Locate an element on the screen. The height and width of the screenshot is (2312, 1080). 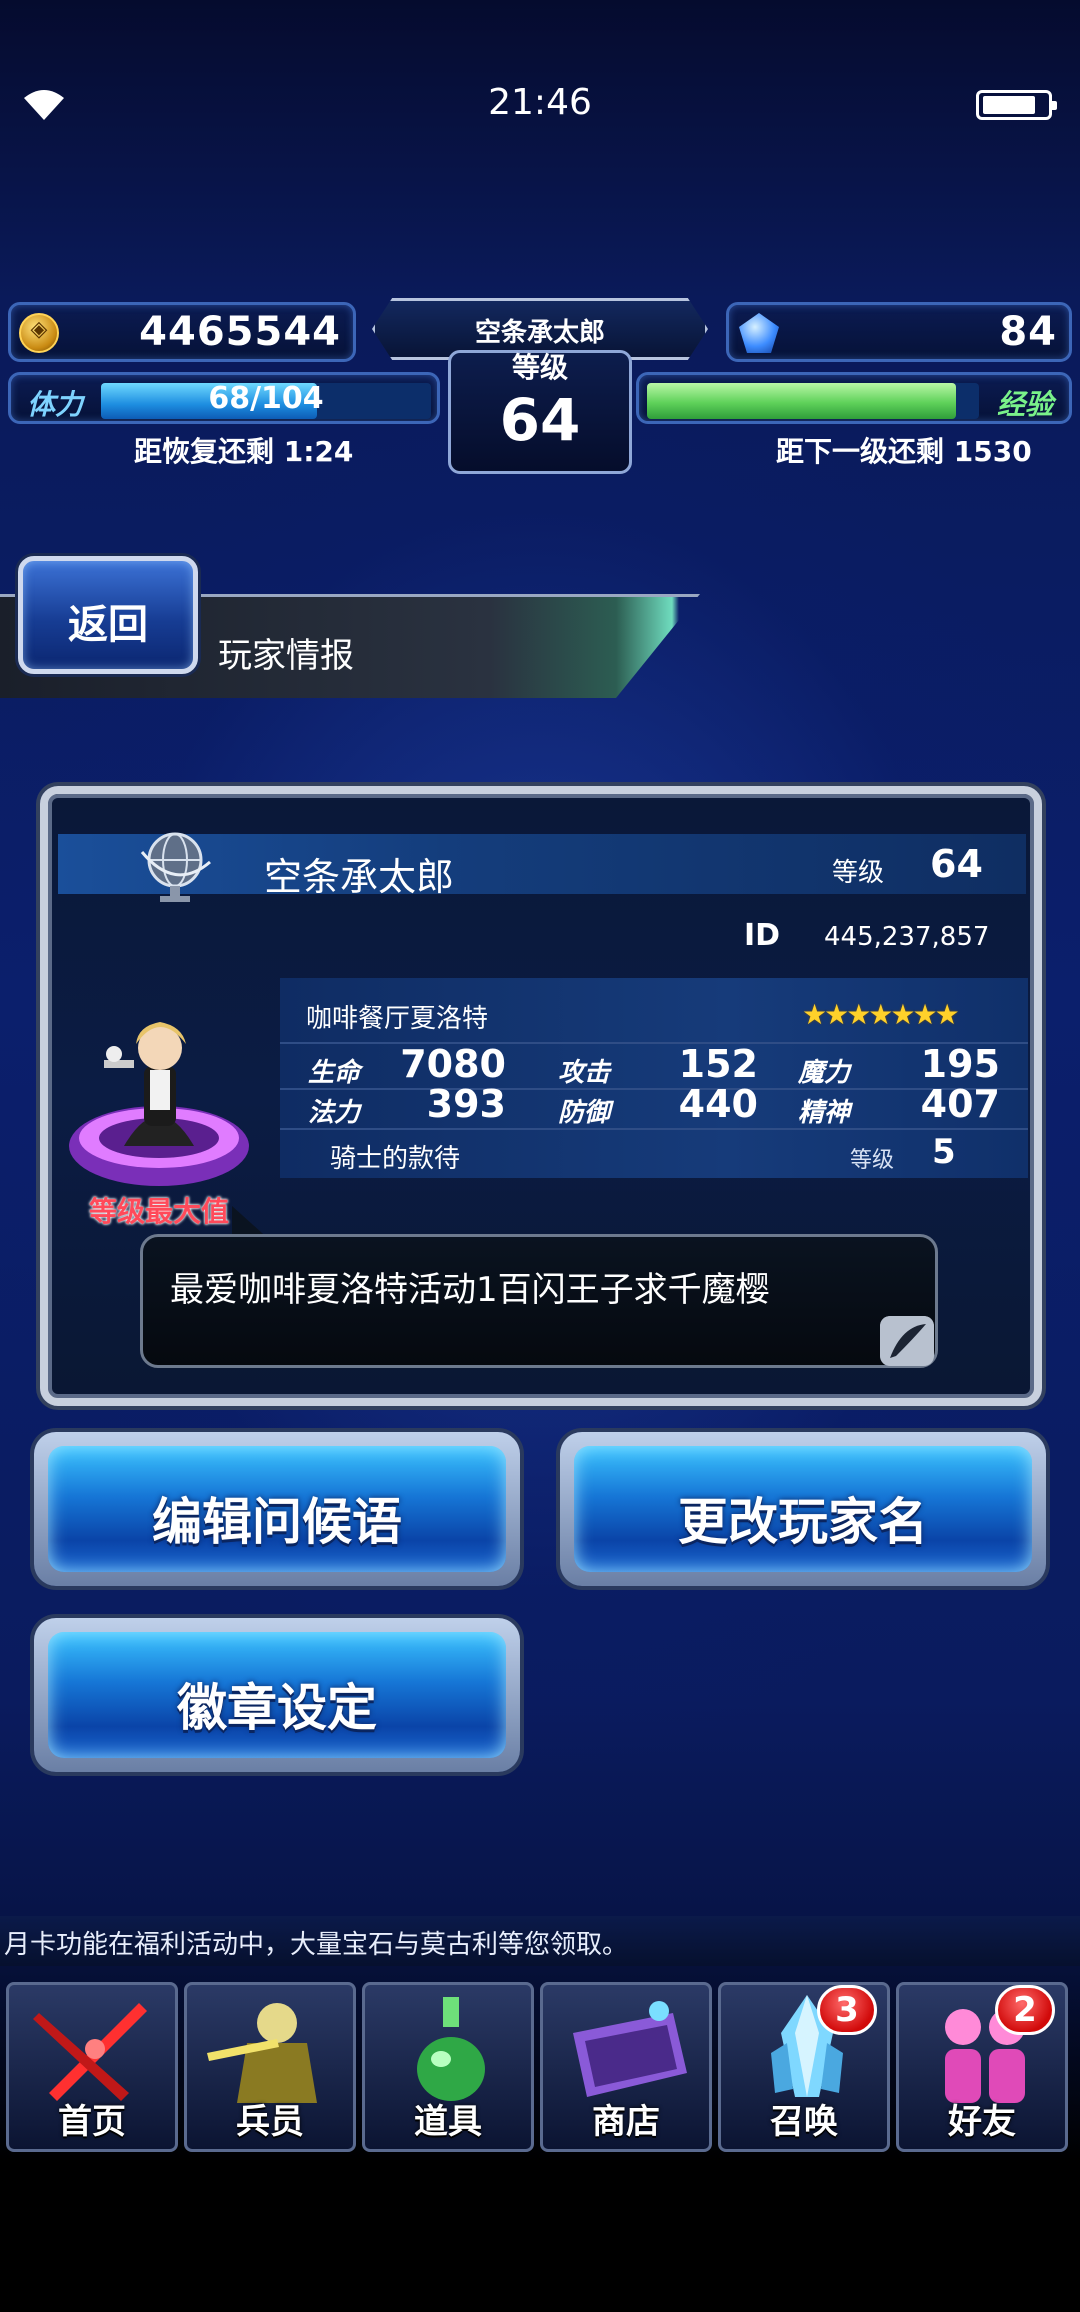
clock: 21:46 is located at coordinates (540, 102).